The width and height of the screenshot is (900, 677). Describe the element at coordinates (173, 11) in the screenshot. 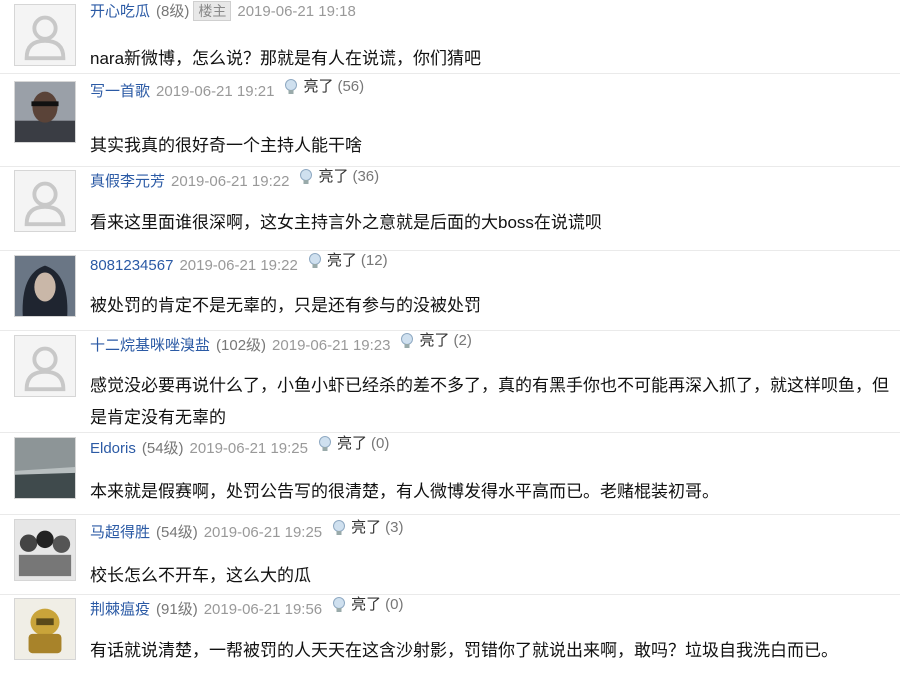

I see `user-level: (8级)` at that location.